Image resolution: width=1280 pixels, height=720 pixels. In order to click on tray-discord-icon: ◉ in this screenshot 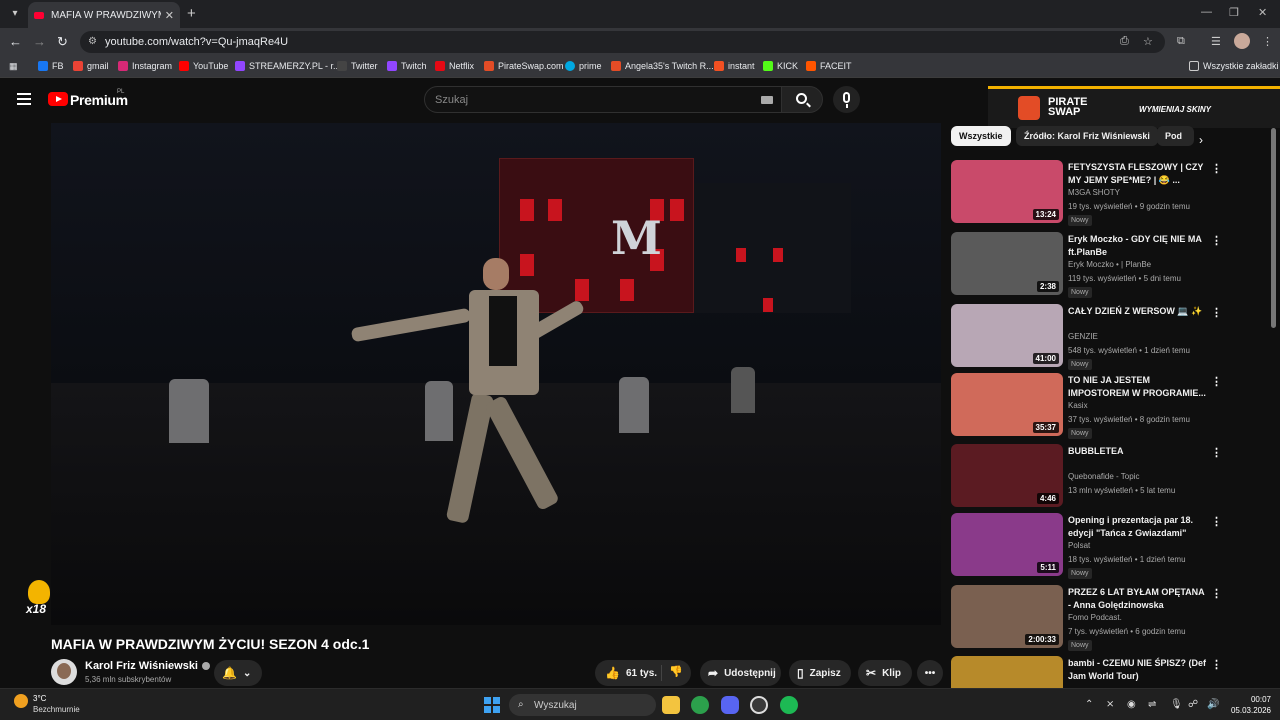, I will do `click(1131, 704)`.